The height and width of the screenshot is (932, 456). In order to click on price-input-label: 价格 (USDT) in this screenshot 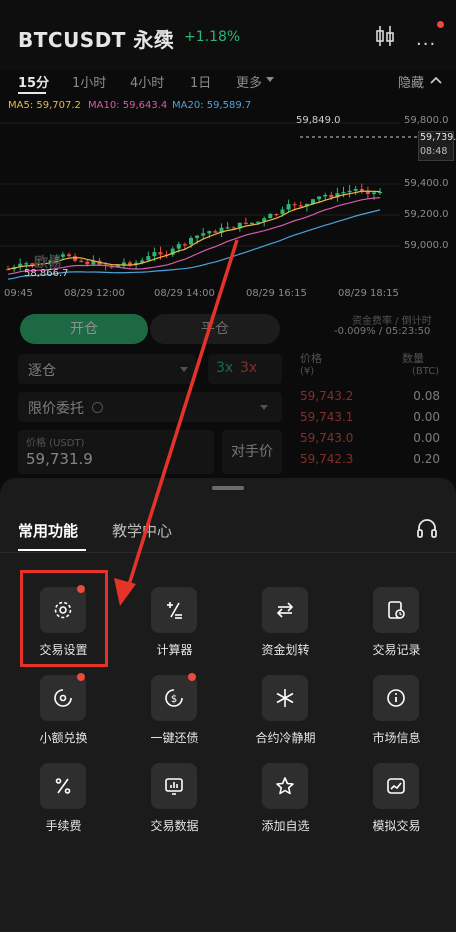, I will do `click(55, 443)`.